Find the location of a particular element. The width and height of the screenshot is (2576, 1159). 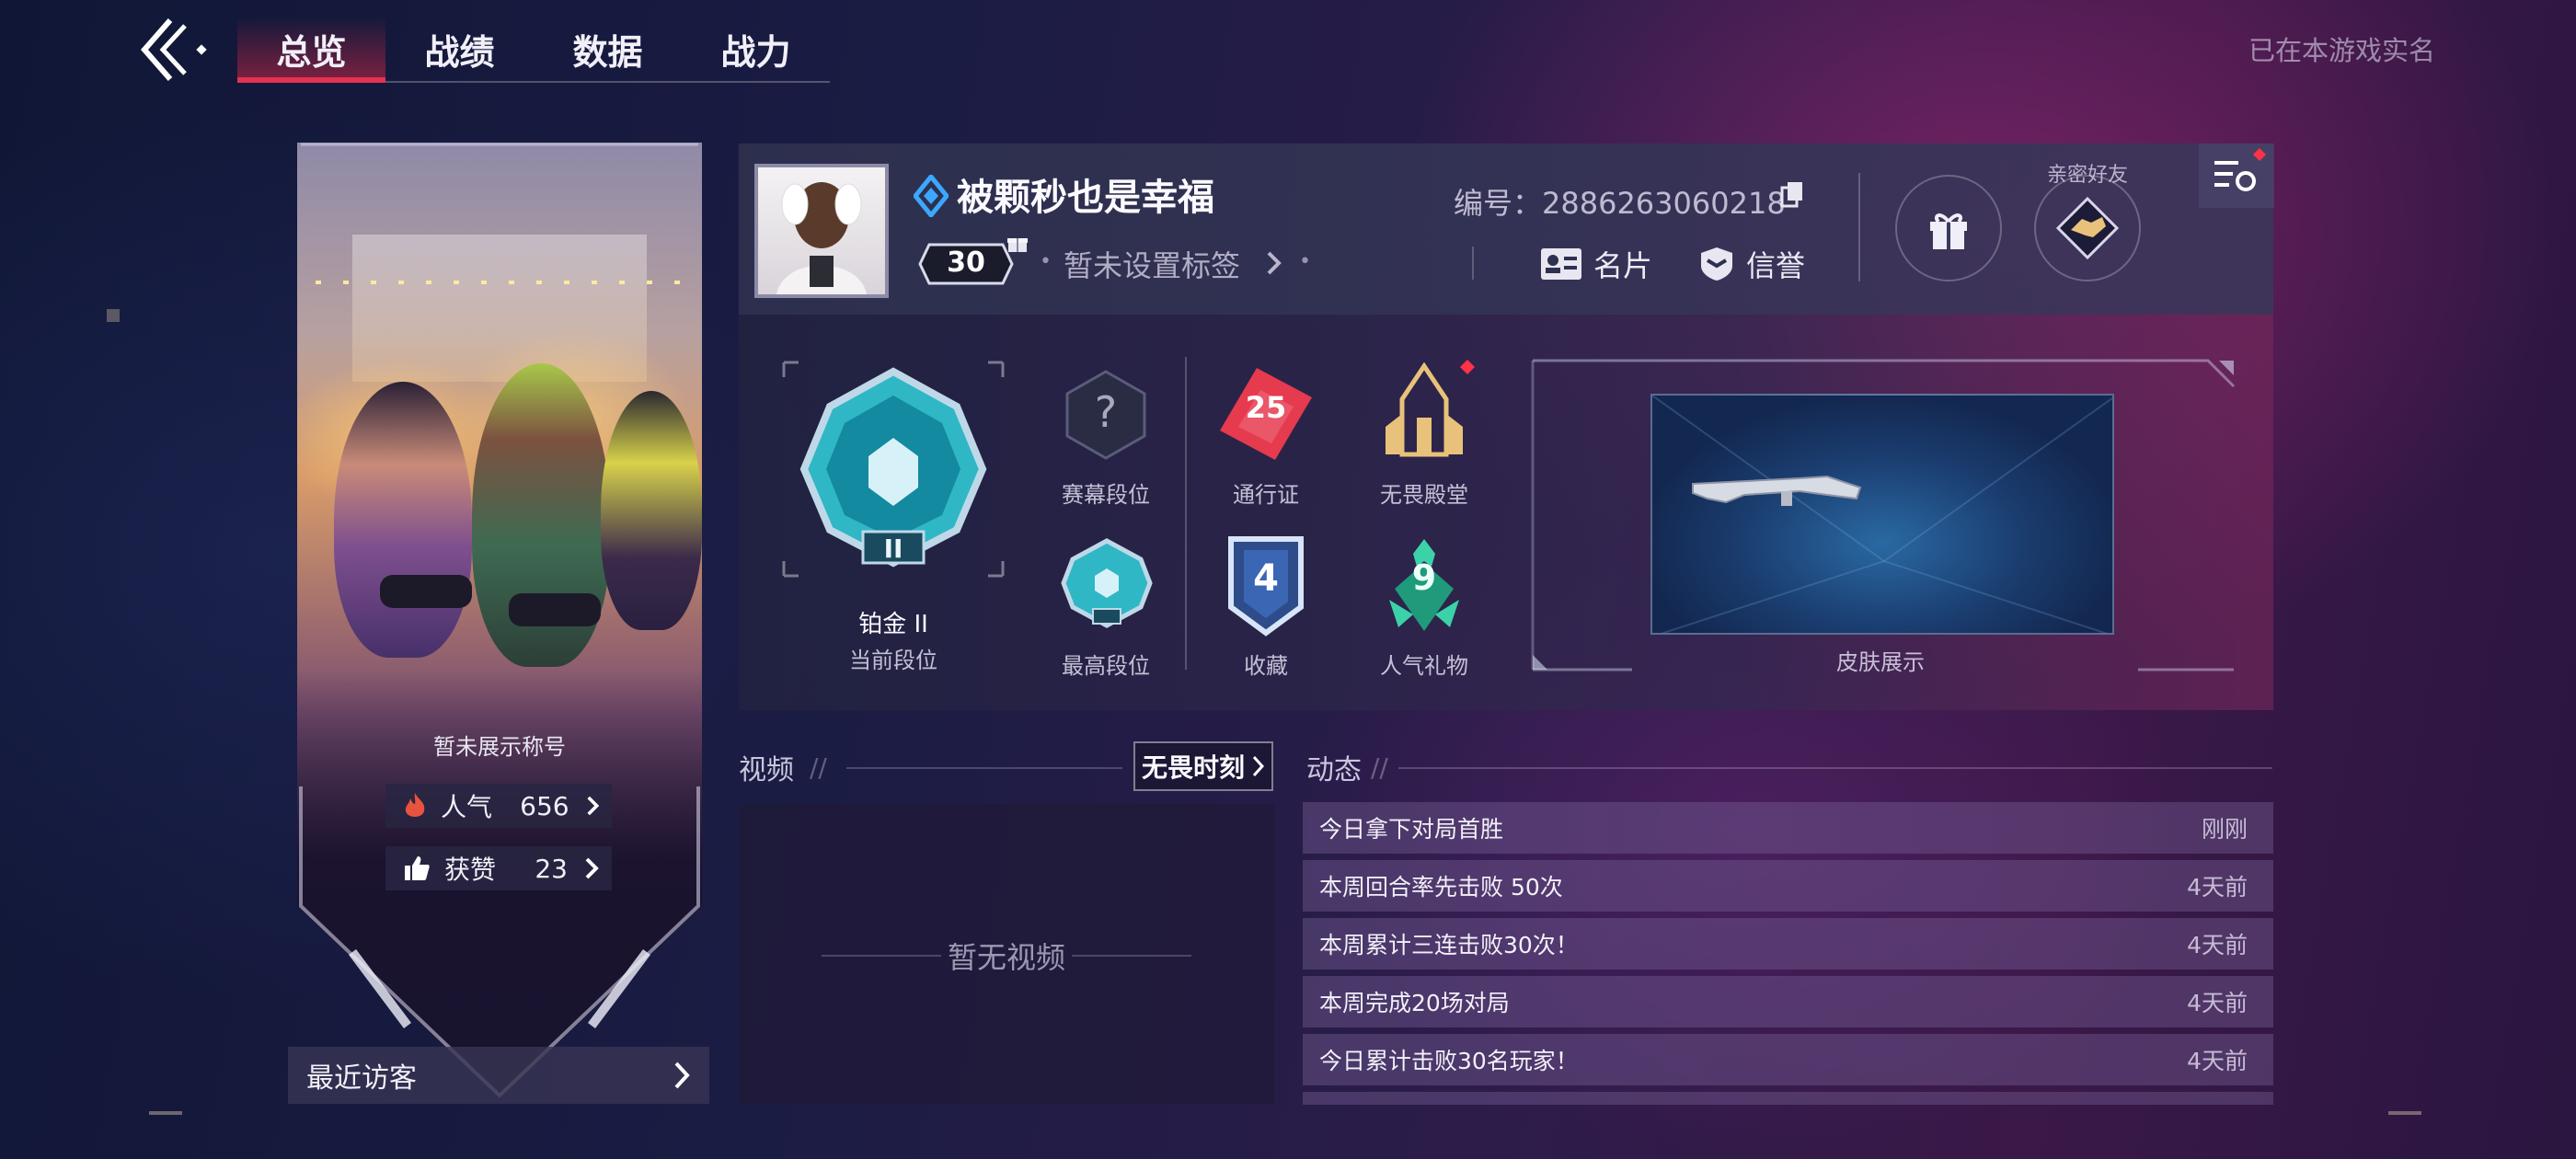

current-rank-roman: II is located at coordinates (893, 549).